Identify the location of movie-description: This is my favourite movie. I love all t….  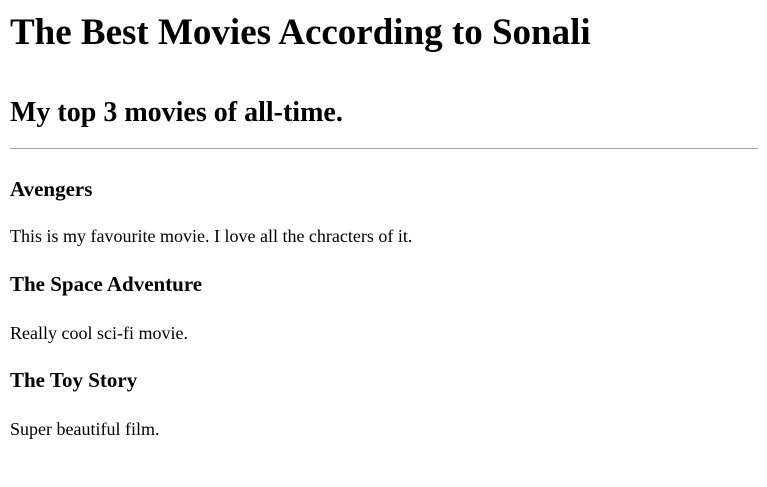
(211, 236).